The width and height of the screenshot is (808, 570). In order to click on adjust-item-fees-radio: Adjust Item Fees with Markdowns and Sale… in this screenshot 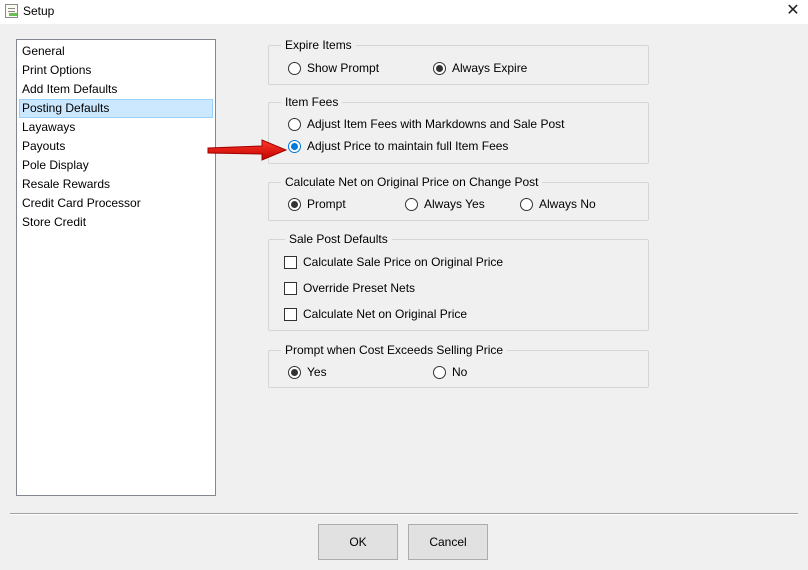, I will do `click(426, 124)`.